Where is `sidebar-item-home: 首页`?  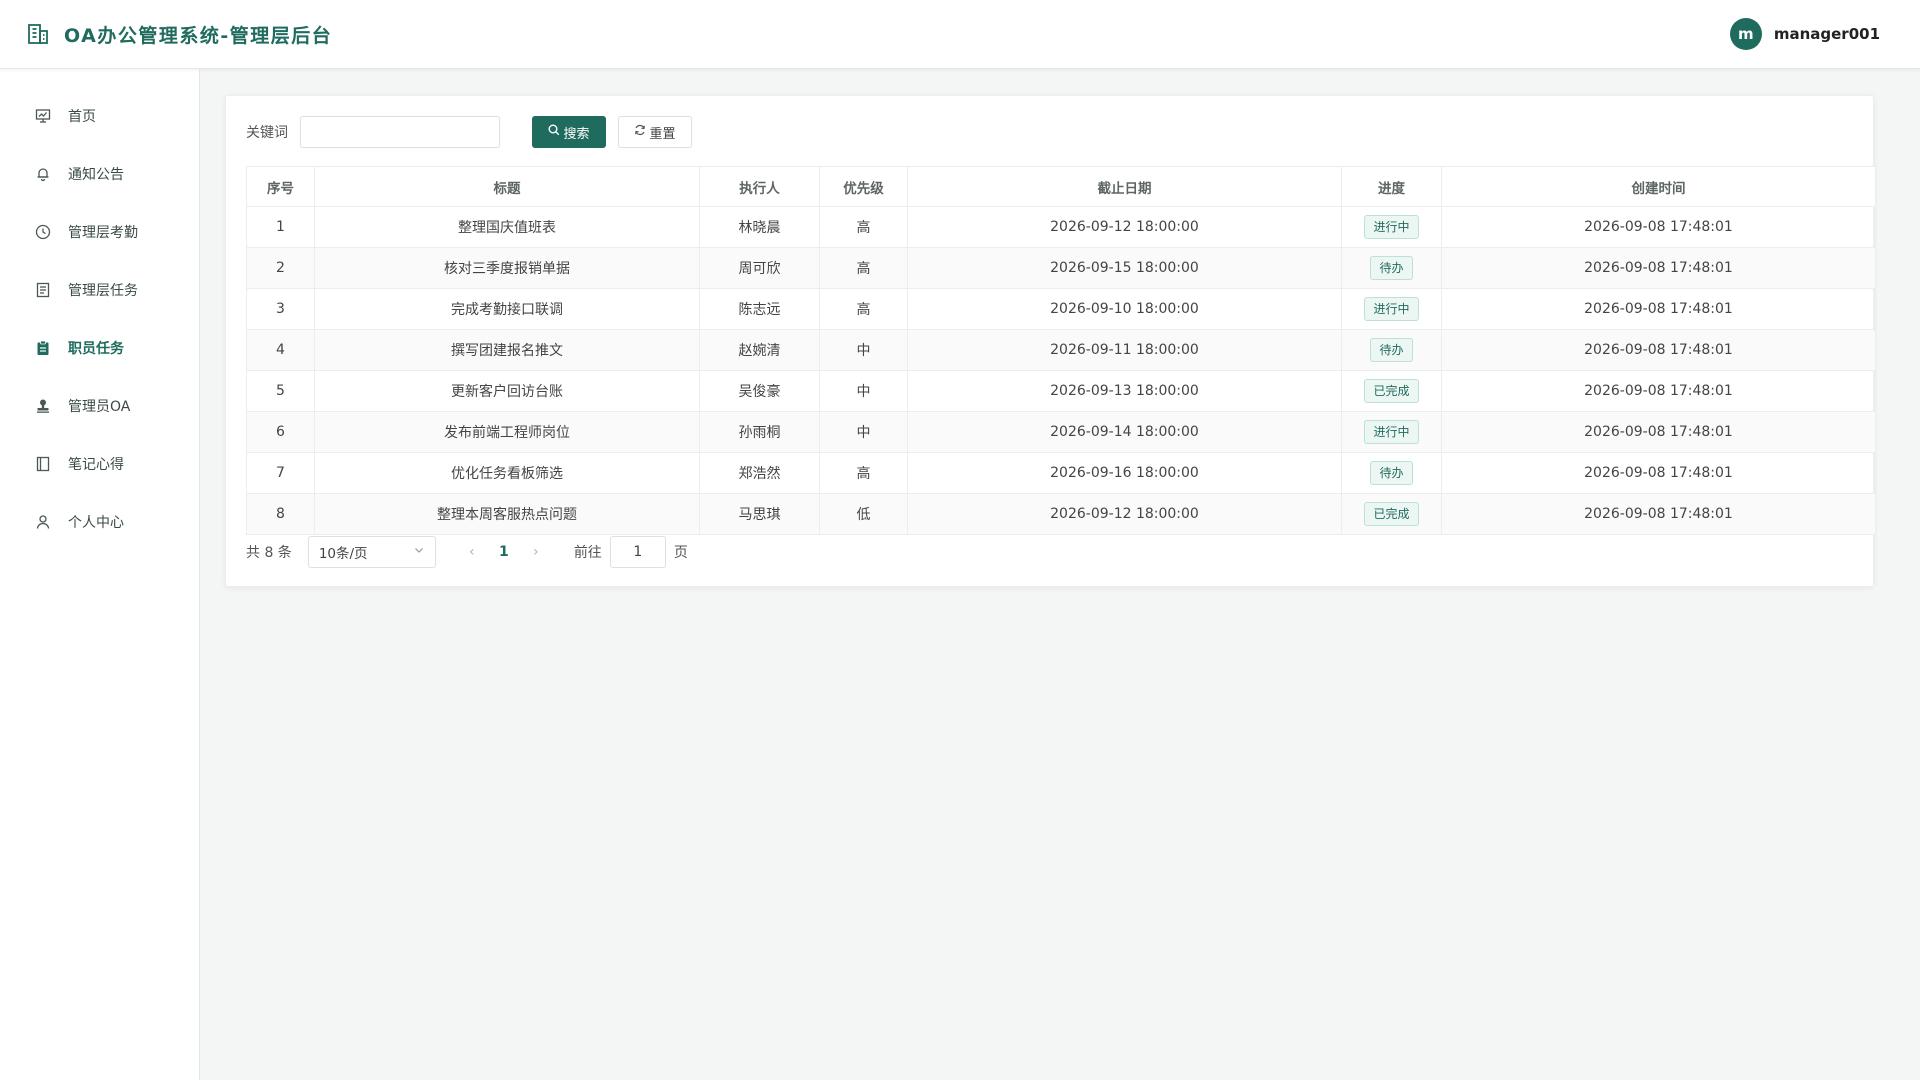
sidebar-item-home: 首页 is located at coordinates (99, 116).